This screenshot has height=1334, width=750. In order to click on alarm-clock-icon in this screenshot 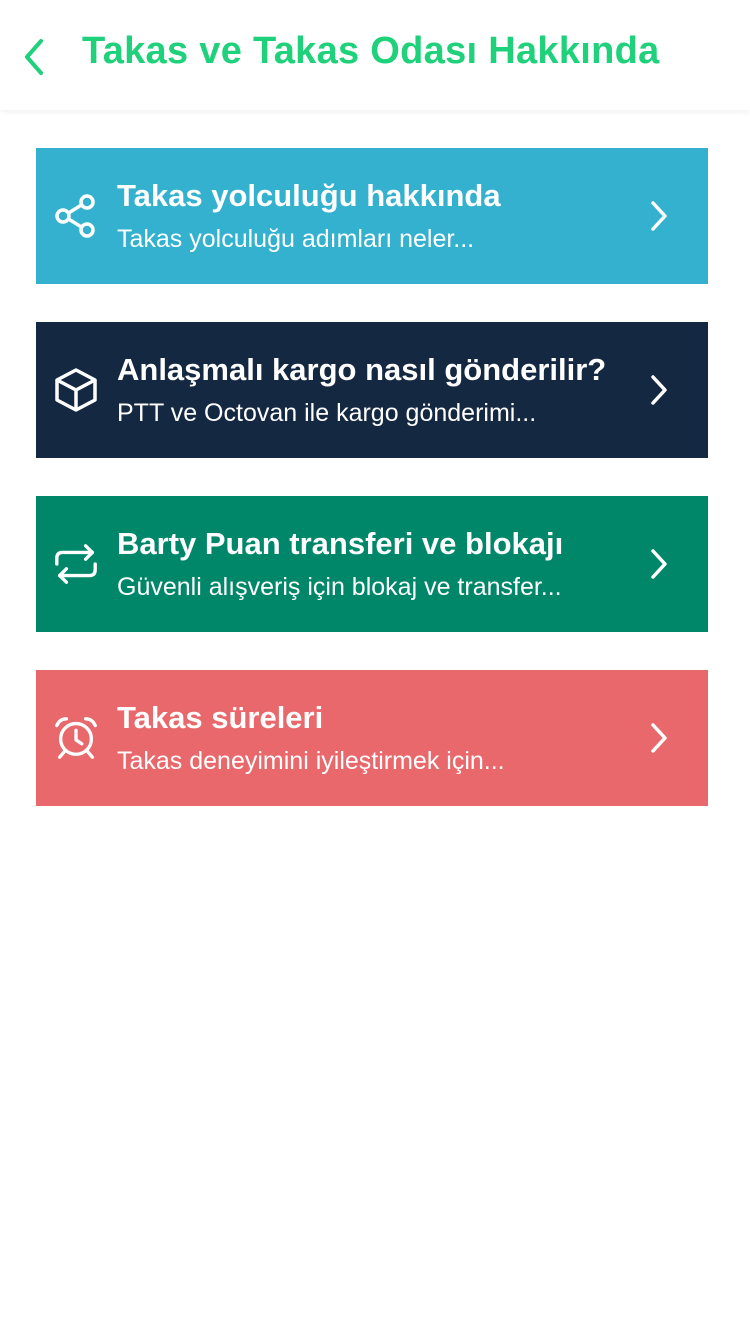, I will do `click(76, 738)`.